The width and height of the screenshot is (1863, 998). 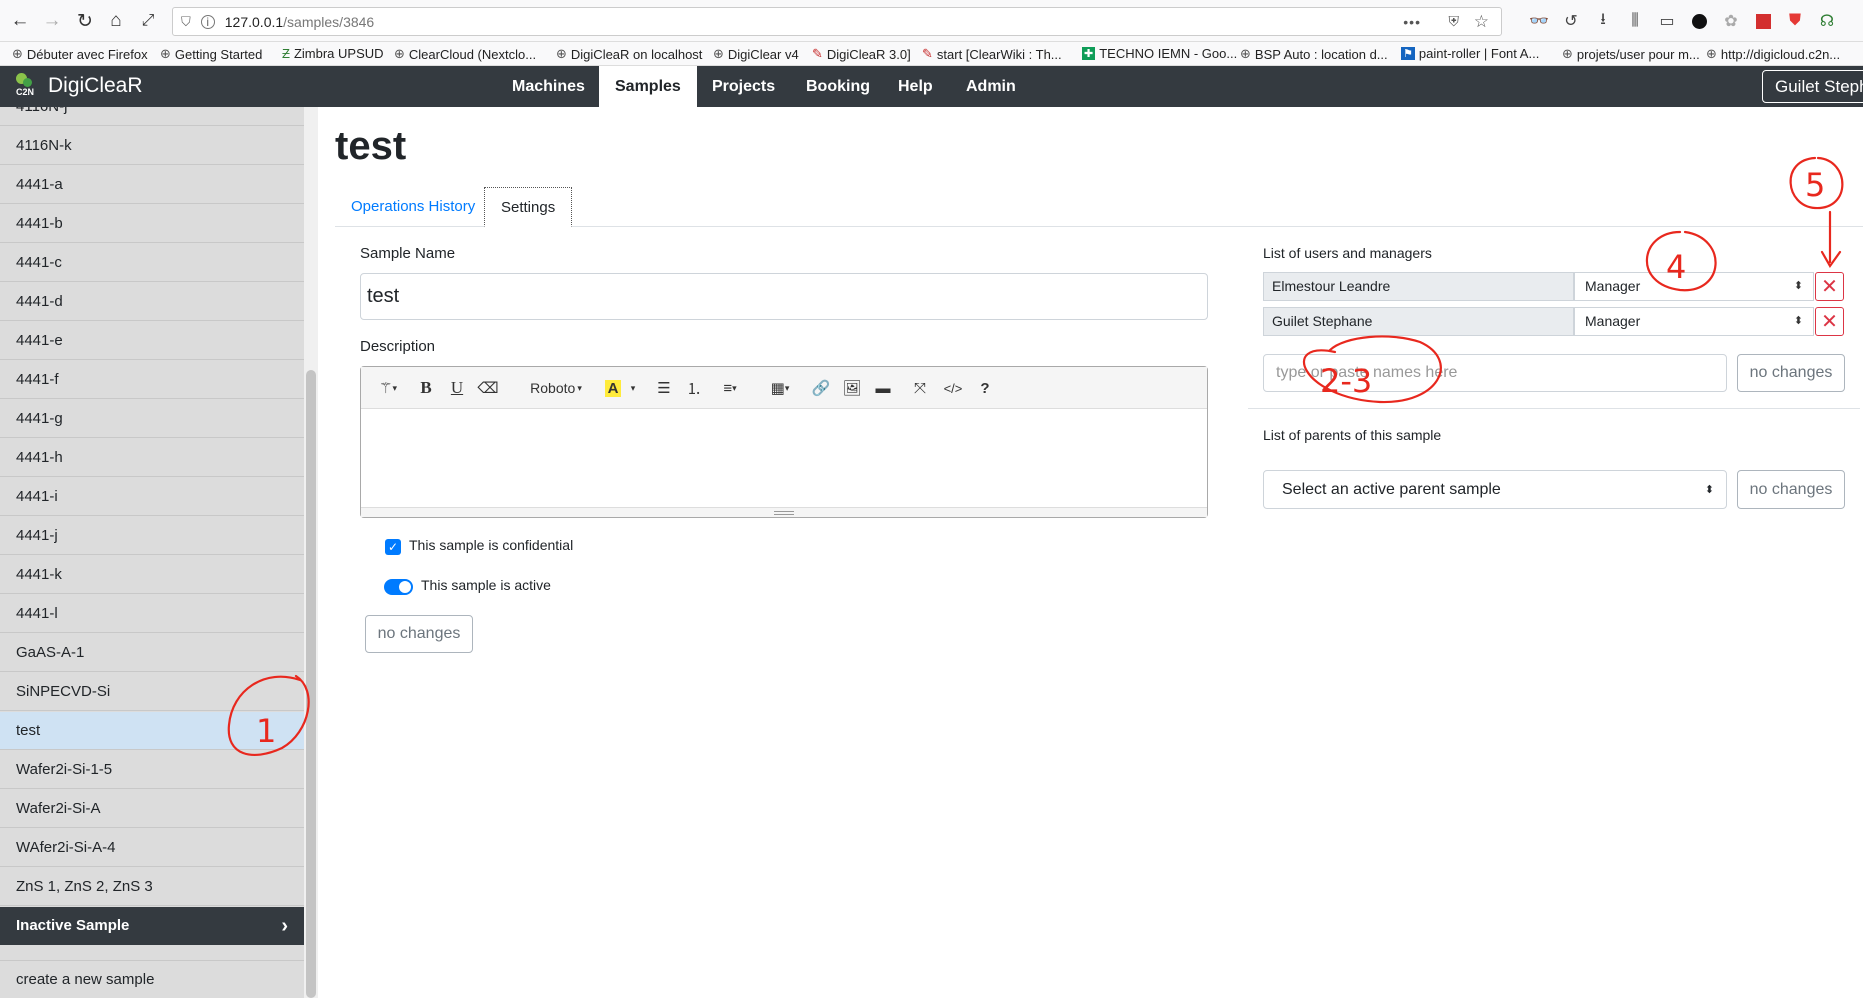 I want to click on table-icon: ▦ ▾, so click(x=780, y=388).